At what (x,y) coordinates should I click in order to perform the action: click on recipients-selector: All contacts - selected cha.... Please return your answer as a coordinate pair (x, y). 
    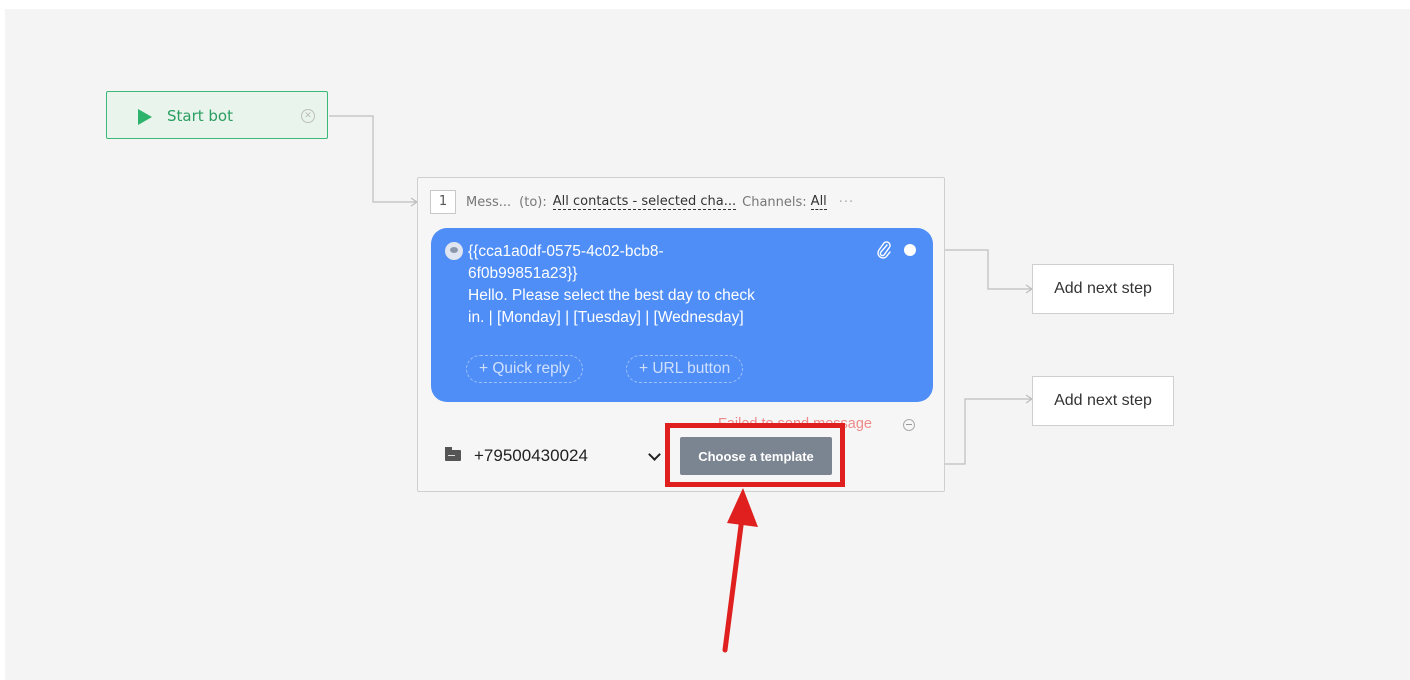
    Looking at the image, I should click on (644, 202).